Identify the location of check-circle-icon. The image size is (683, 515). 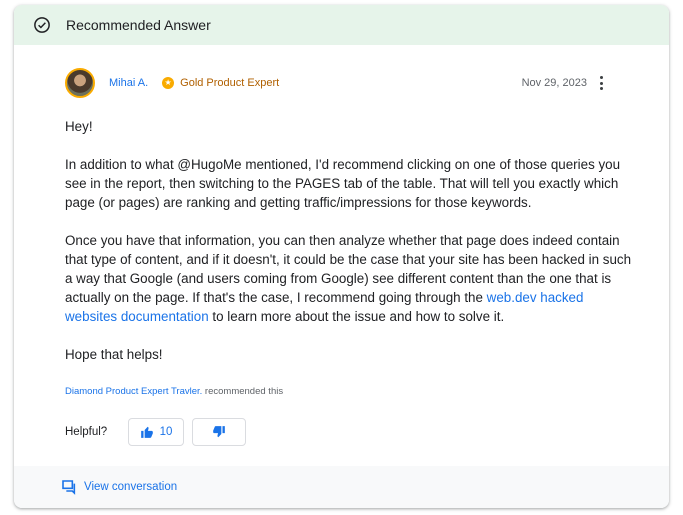
(42, 25).